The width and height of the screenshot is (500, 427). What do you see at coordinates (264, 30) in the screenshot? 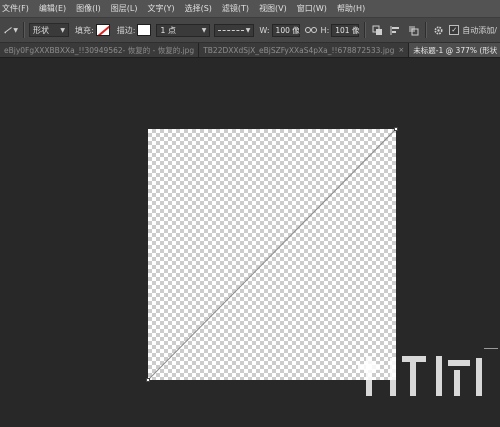
I see `width-label: W:` at bounding box center [264, 30].